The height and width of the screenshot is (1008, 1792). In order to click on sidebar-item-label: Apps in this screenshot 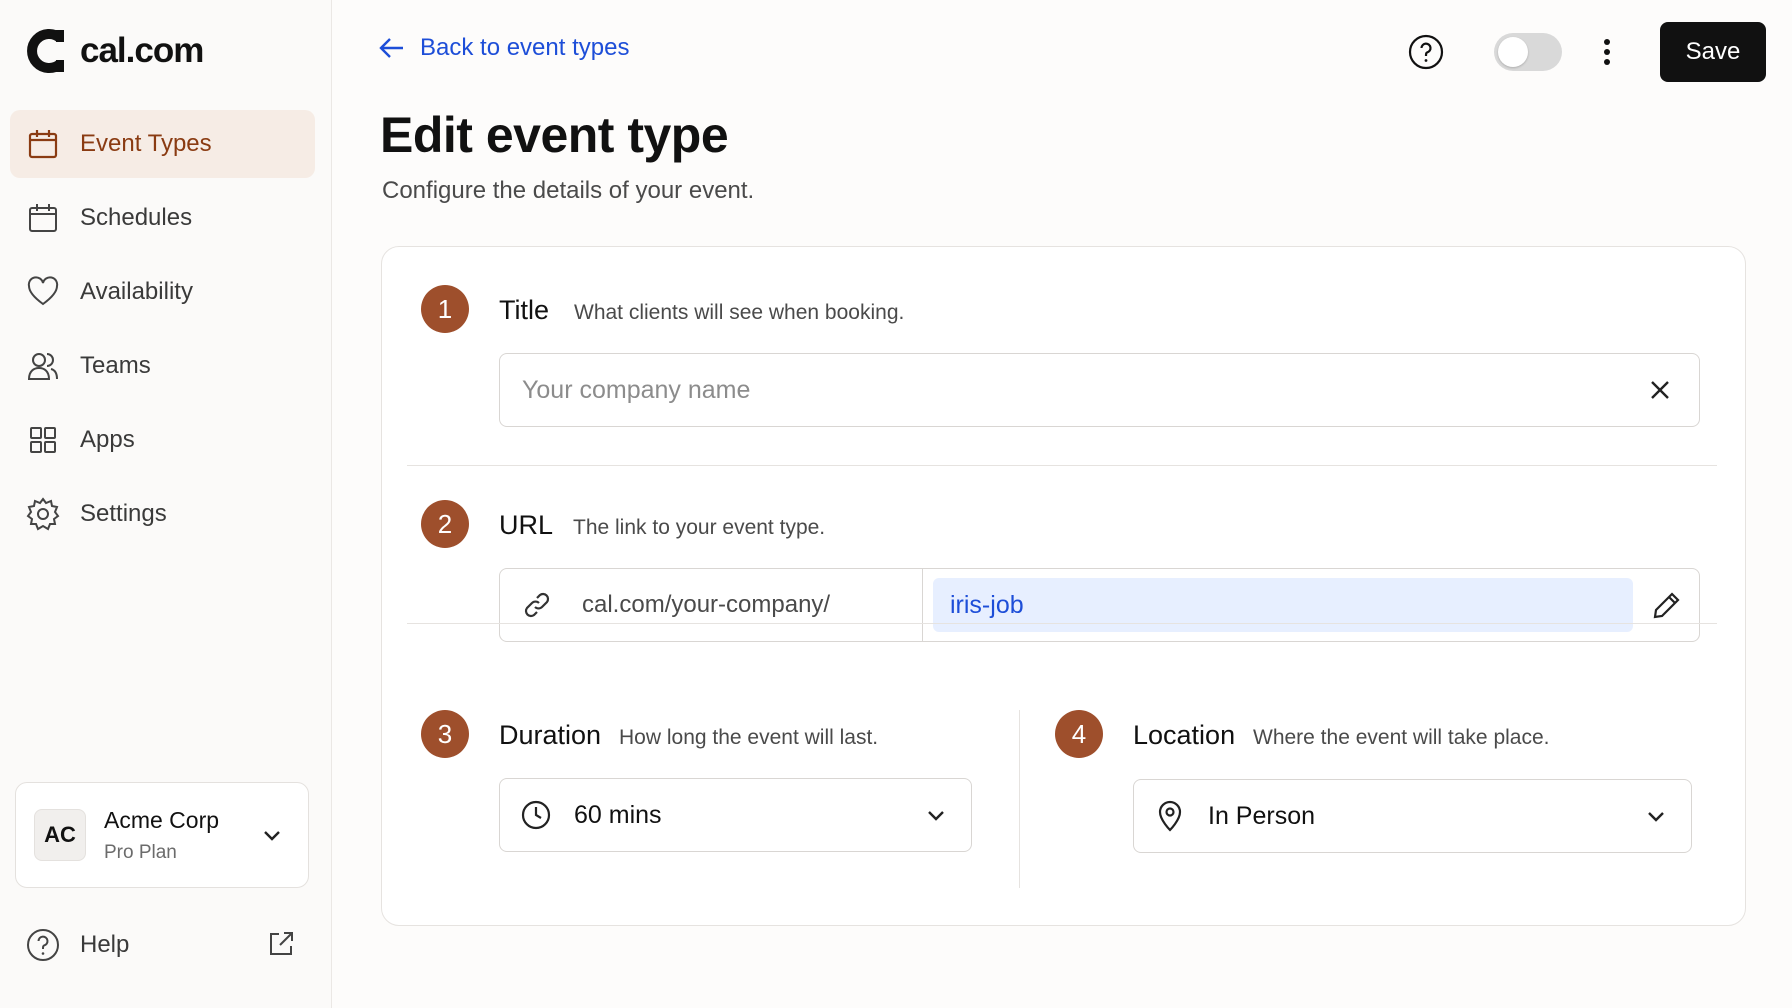, I will do `click(107, 439)`.